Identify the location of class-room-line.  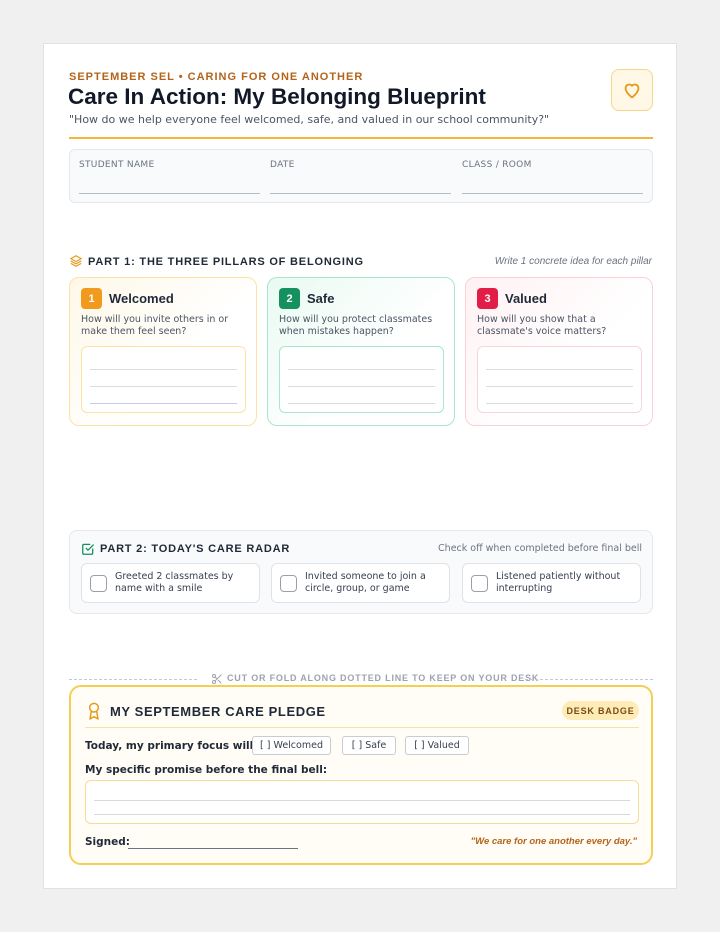
(552, 193).